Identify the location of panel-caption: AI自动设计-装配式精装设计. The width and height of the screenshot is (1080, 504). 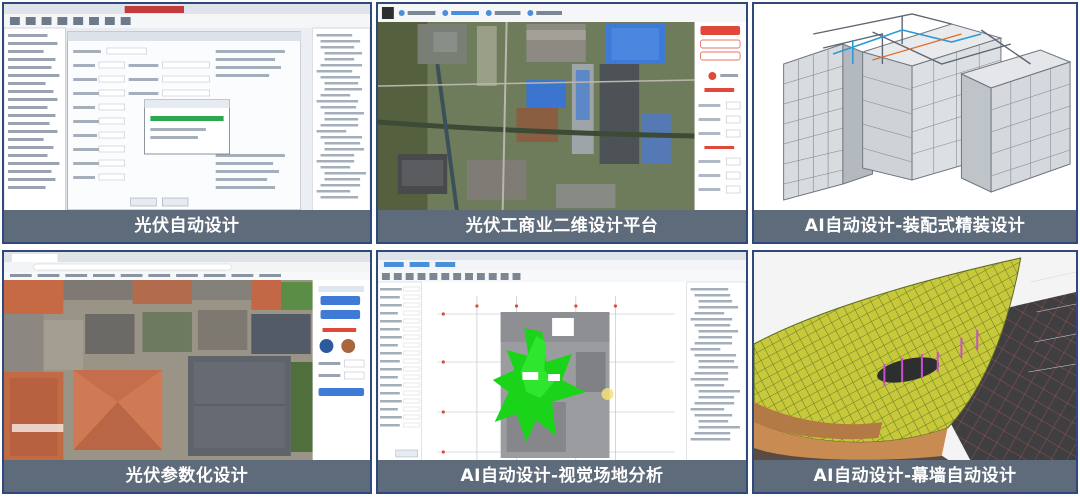
(915, 226).